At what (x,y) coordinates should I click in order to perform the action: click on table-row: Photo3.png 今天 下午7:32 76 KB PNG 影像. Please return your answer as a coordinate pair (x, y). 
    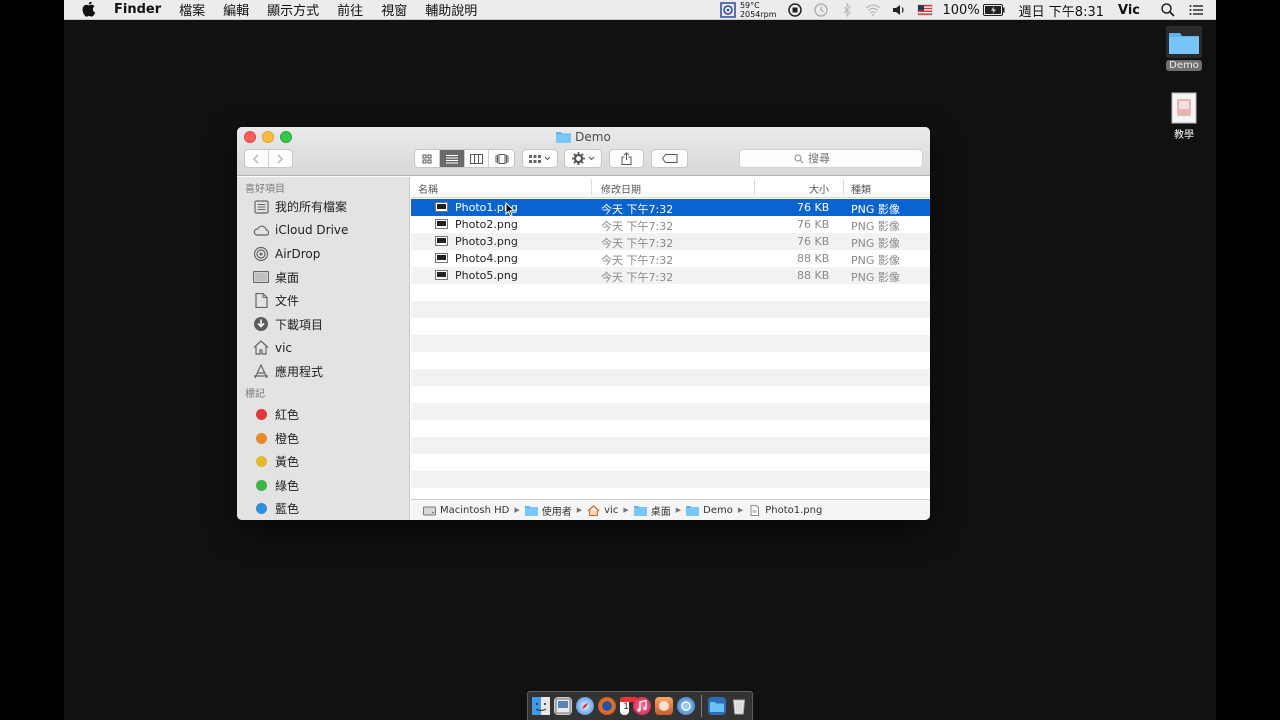
    Looking at the image, I should click on (670, 241).